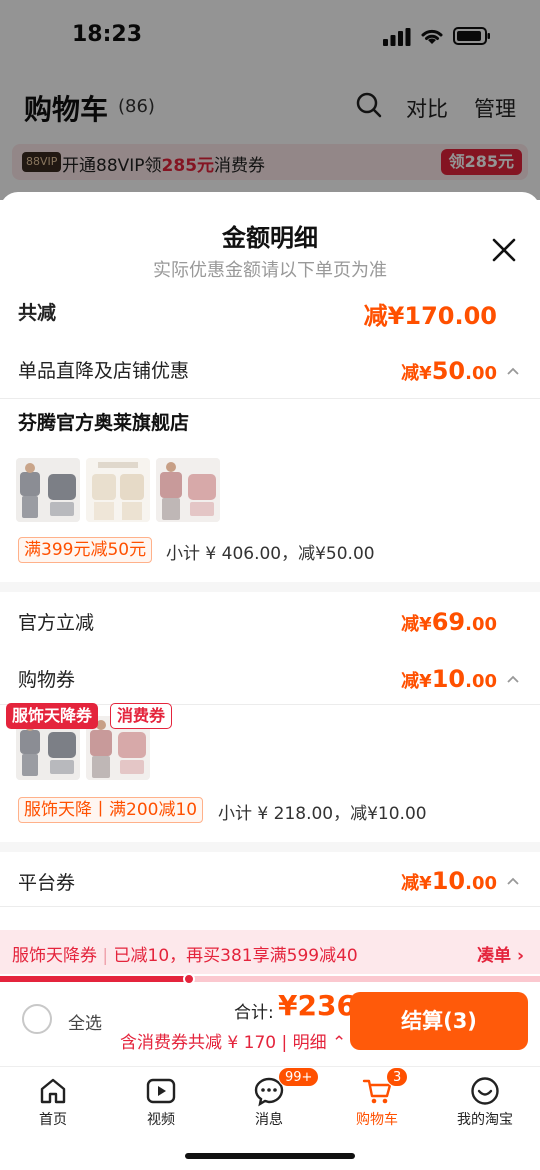 The width and height of the screenshot is (540, 1170). I want to click on total-discount: 含消费券共减 ¥ 170 | 明细 ⌃, so click(233, 1040).